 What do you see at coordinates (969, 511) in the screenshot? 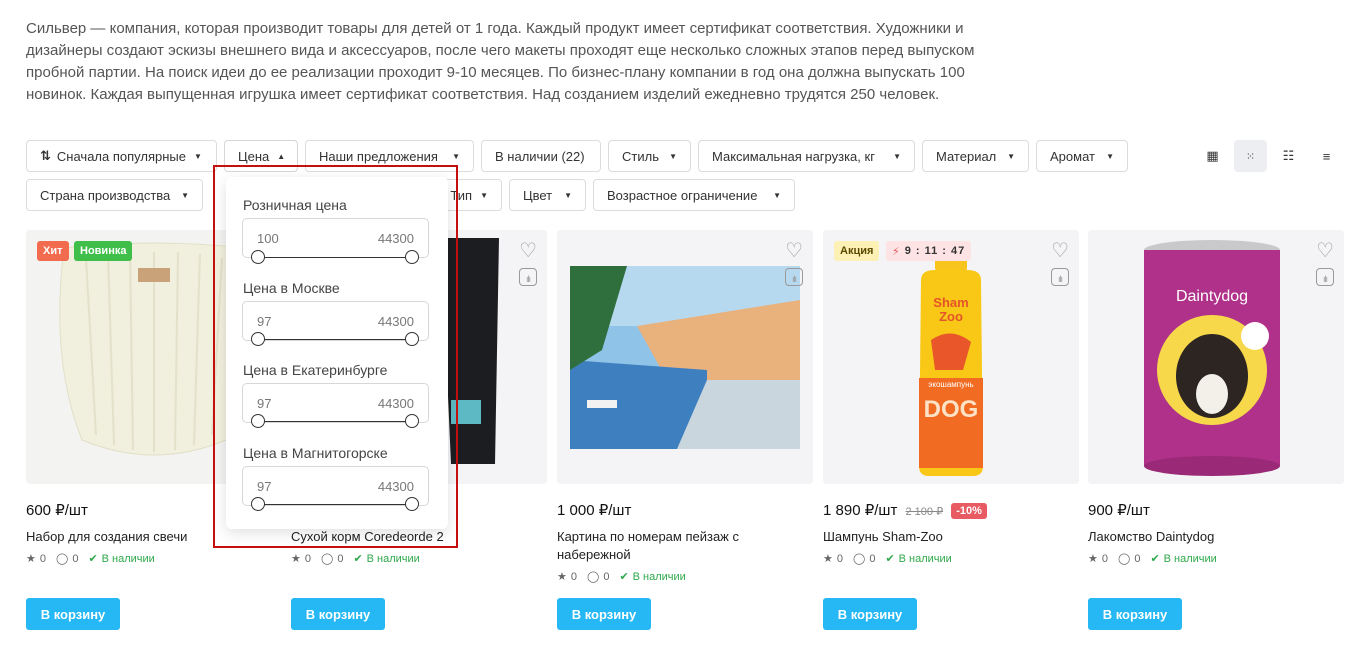
I see `discount-badge: -10%` at bounding box center [969, 511].